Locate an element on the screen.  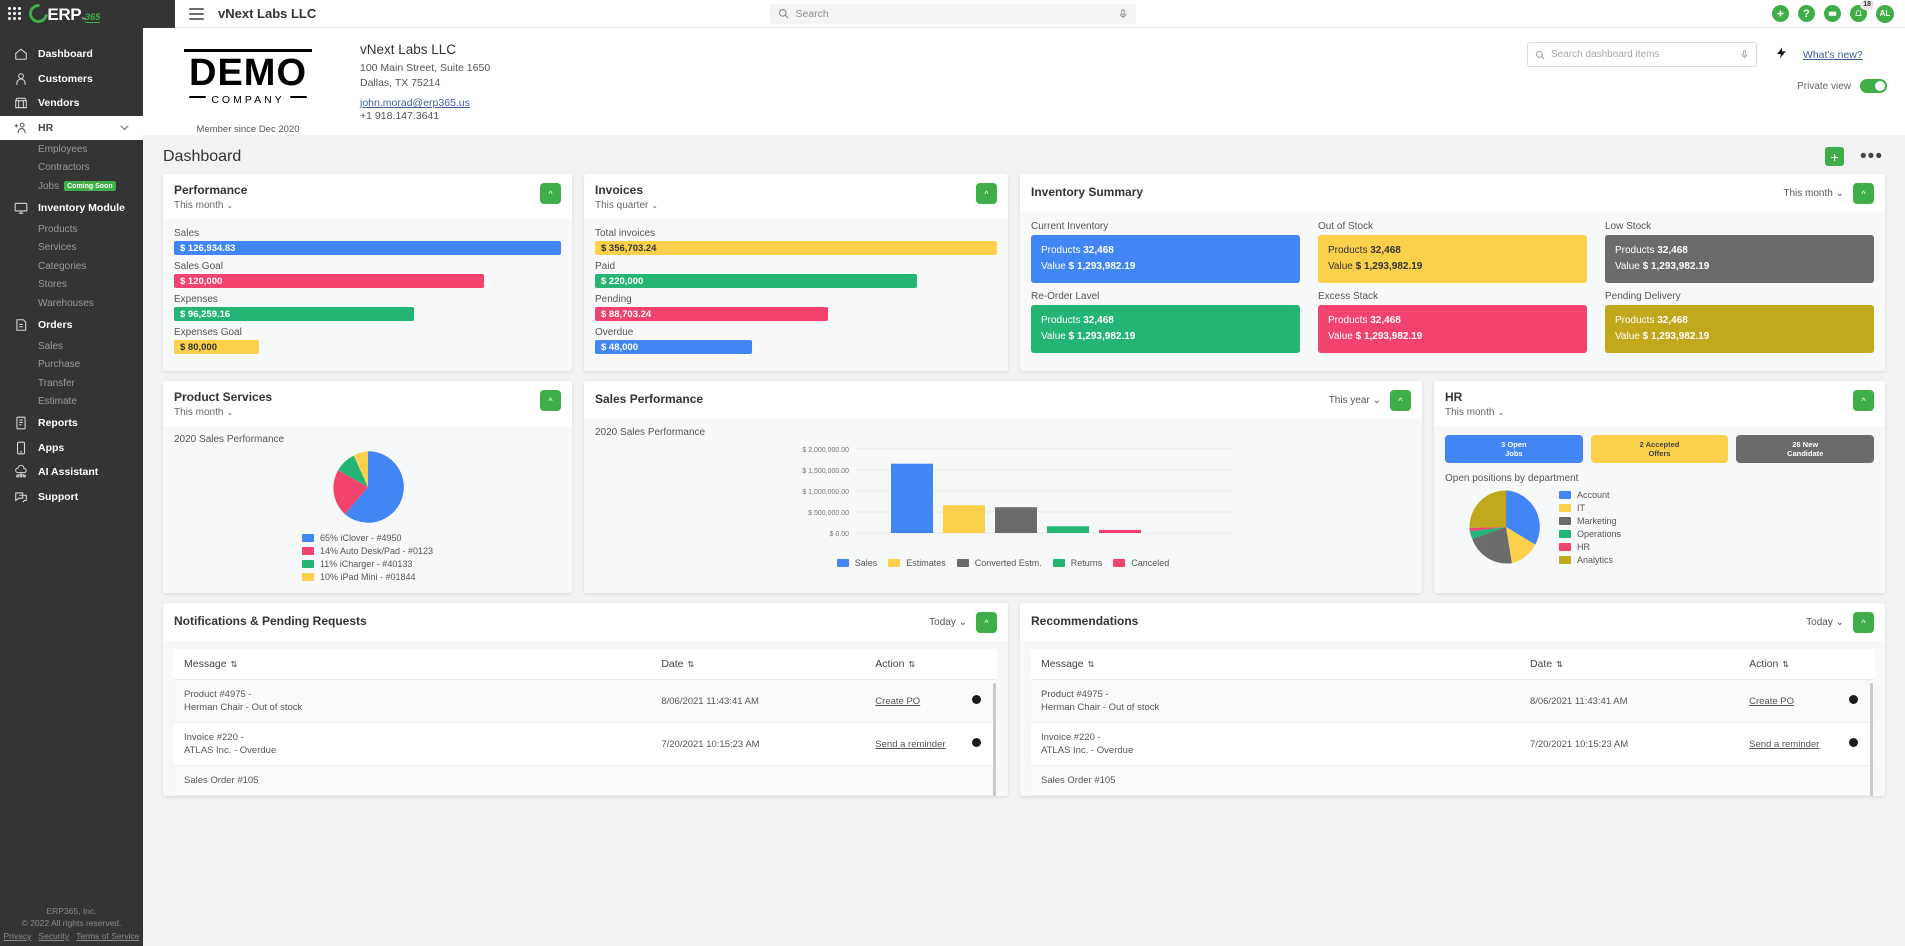
sidebar-item-support: Support is located at coordinates (71, 497).